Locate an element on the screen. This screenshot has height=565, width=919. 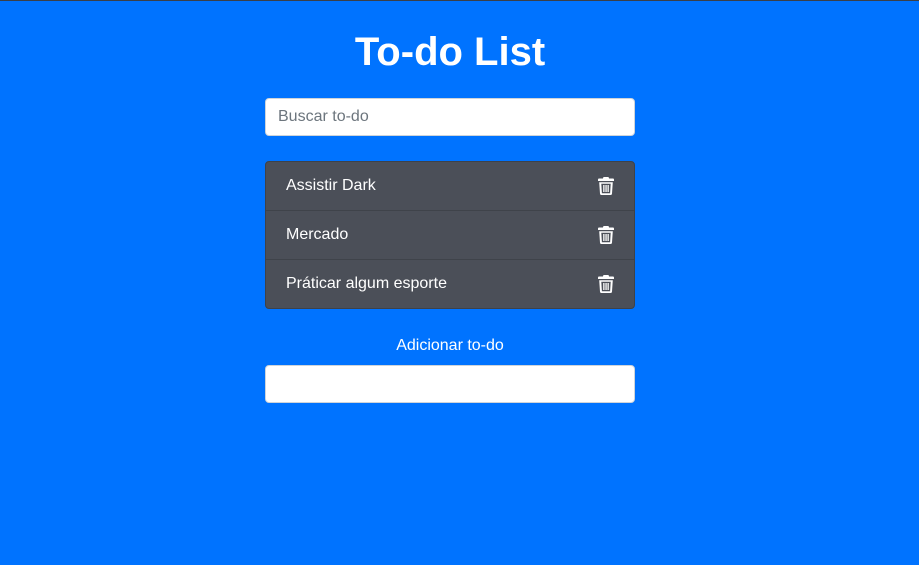
list-item: Práticar algum esporte is located at coordinates (450, 284).